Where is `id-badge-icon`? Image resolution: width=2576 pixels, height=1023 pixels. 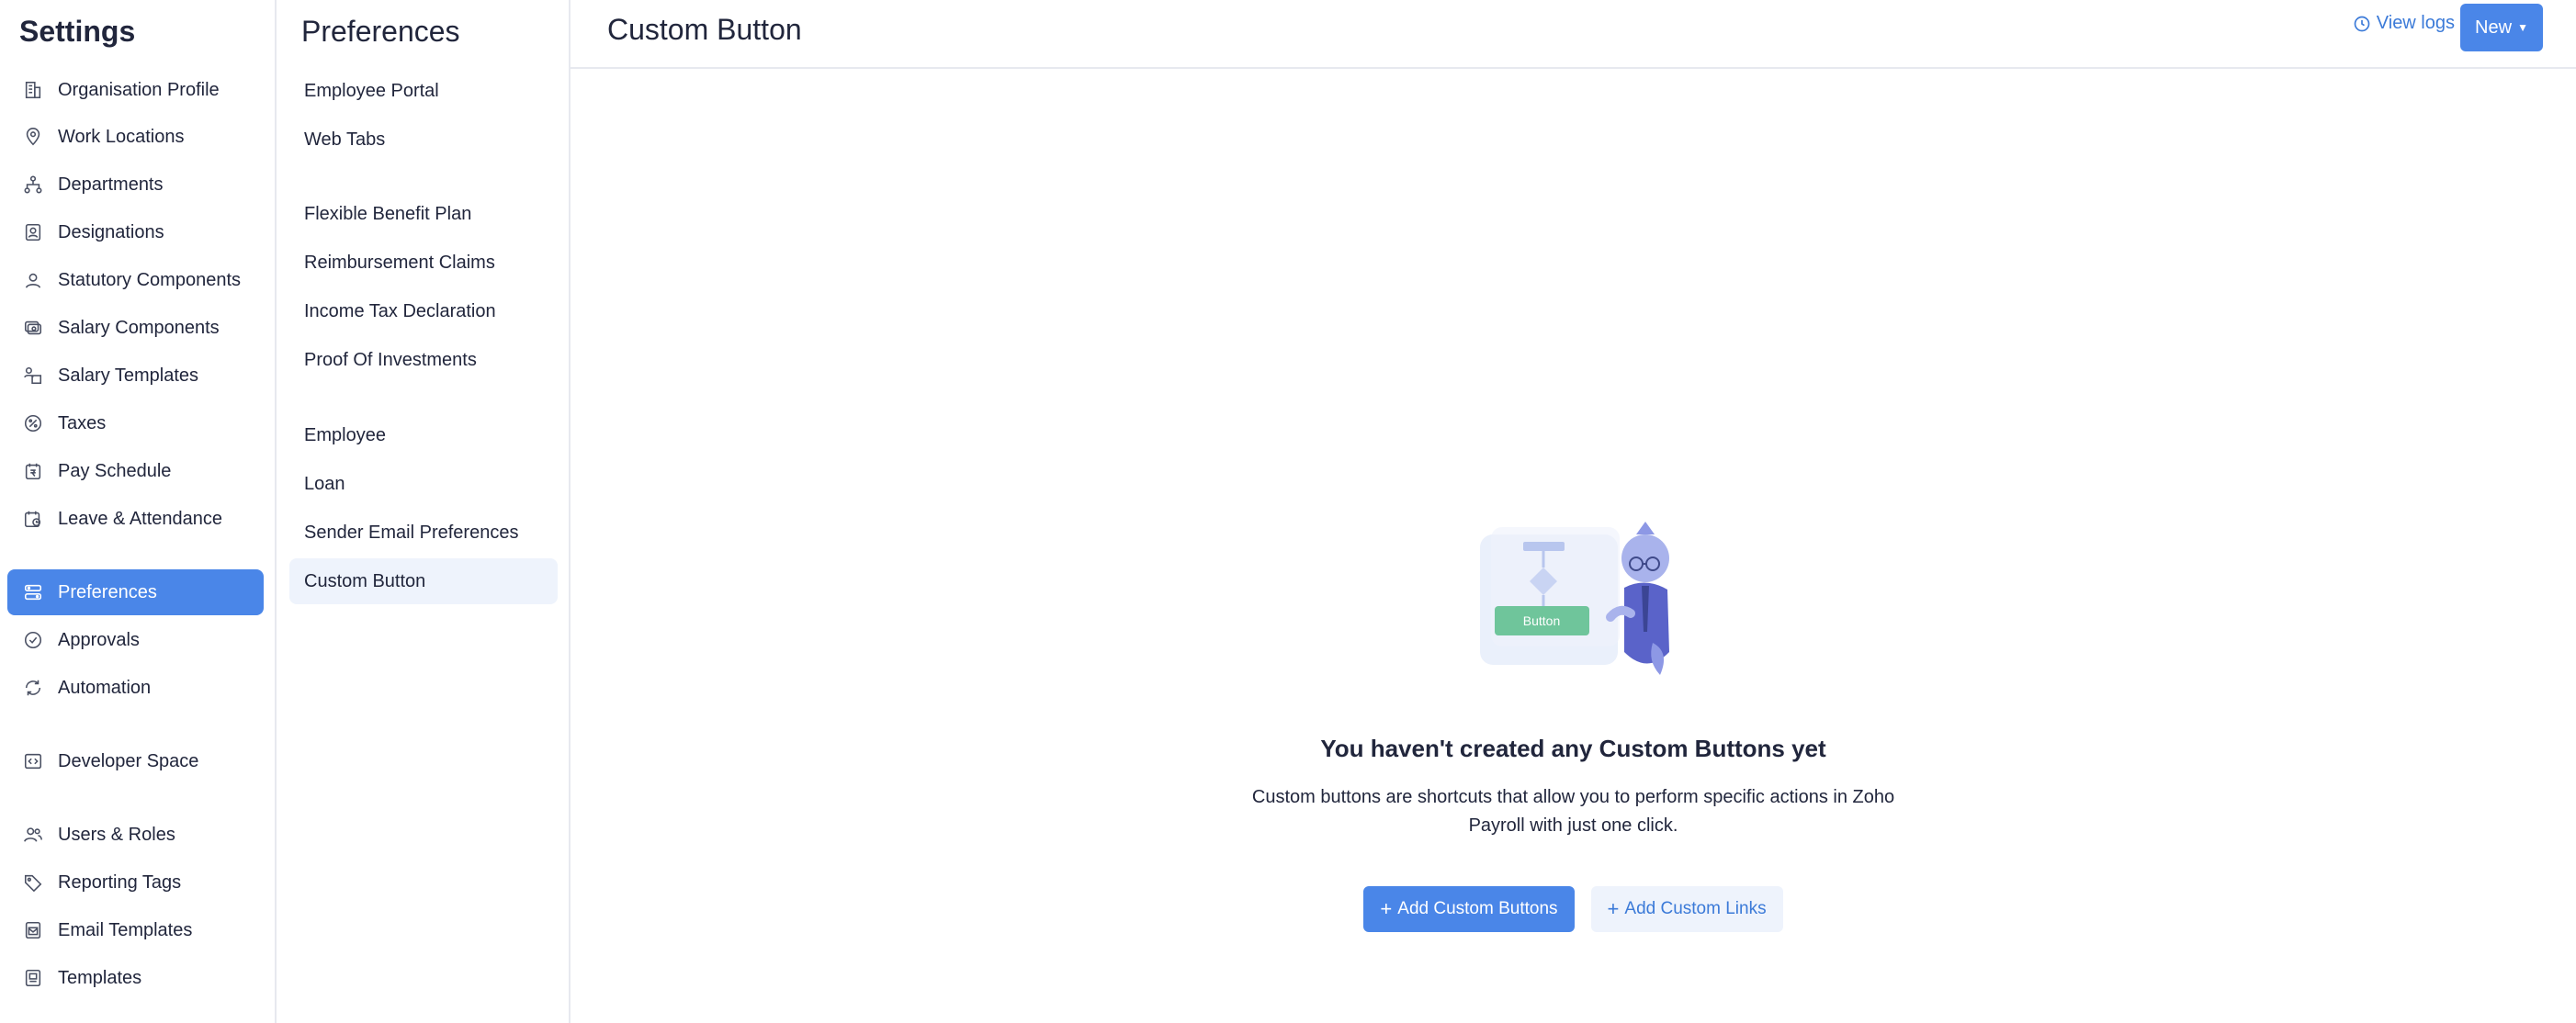 id-badge-icon is located at coordinates (33, 232).